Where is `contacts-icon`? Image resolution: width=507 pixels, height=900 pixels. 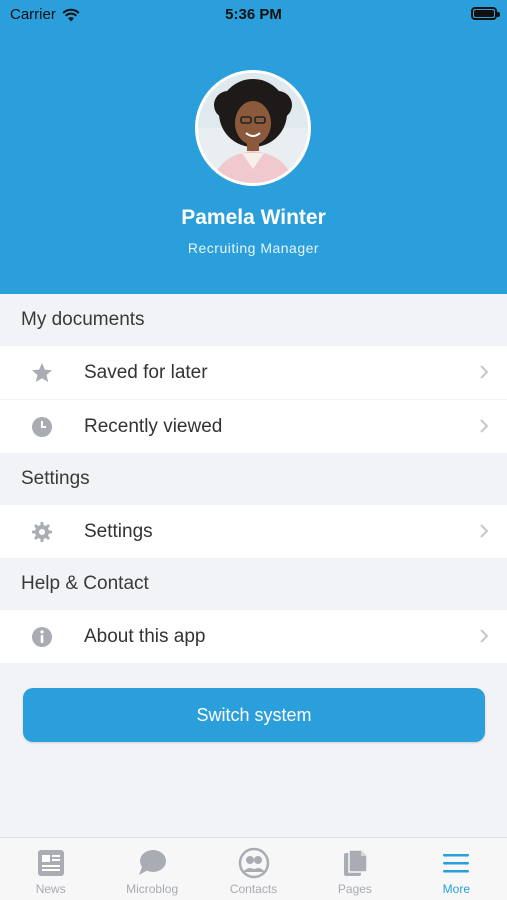
contacts-icon is located at coordinates (253, 863).